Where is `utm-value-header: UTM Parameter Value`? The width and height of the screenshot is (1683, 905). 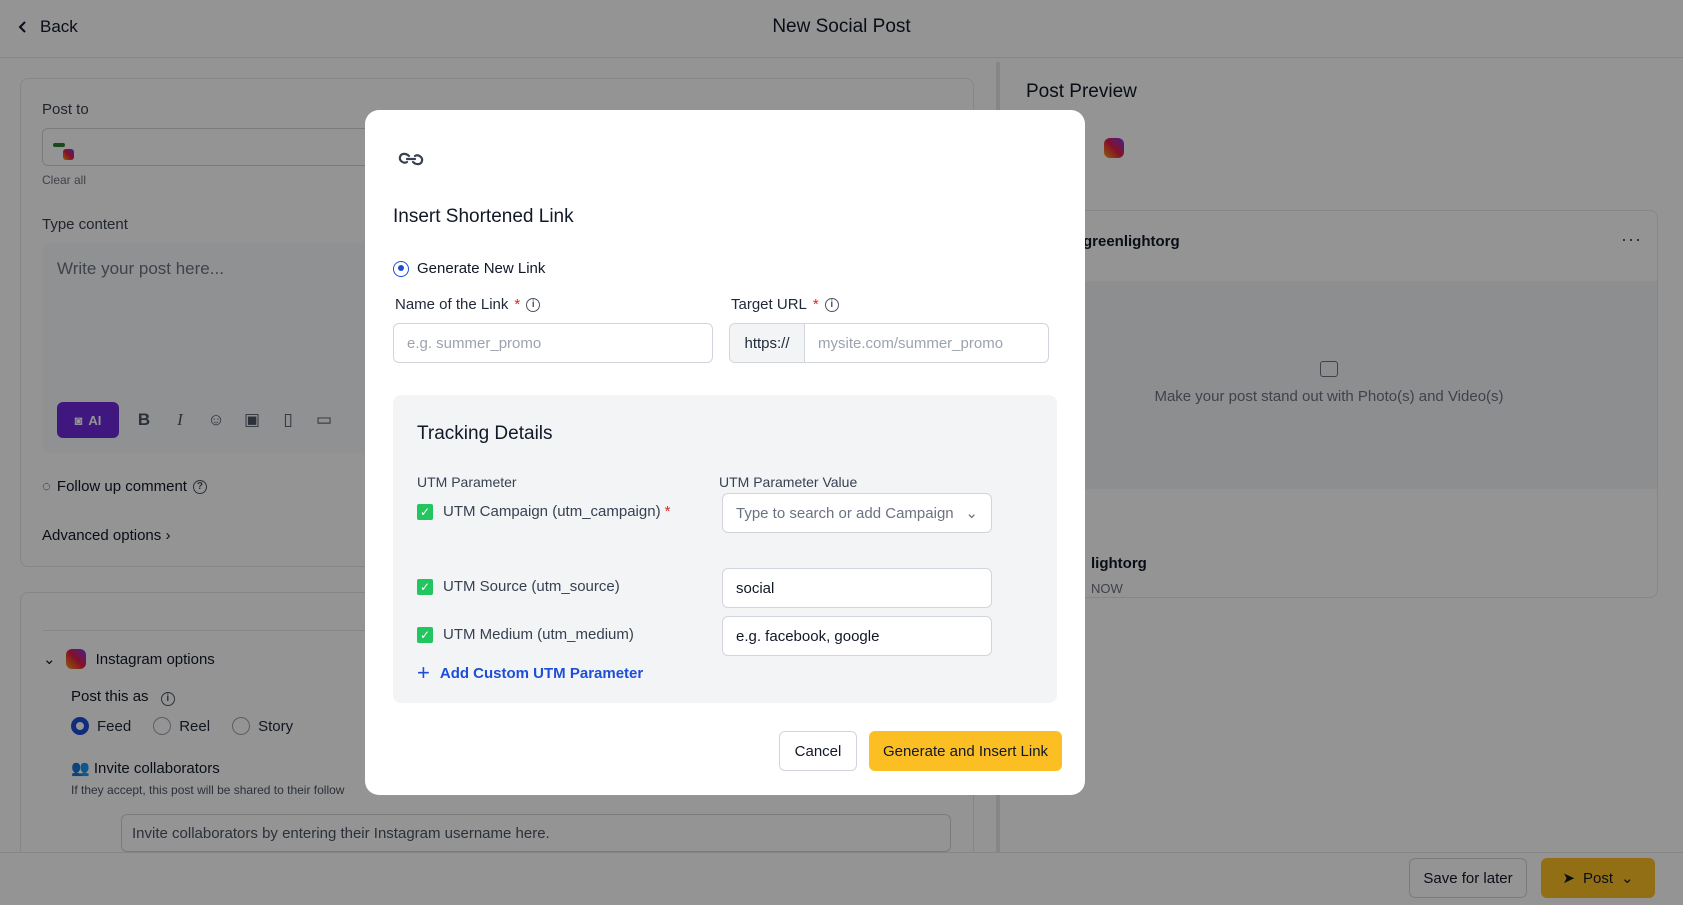 utm-value-header: UTM Parameter Value is located at coordinates (788, 482).